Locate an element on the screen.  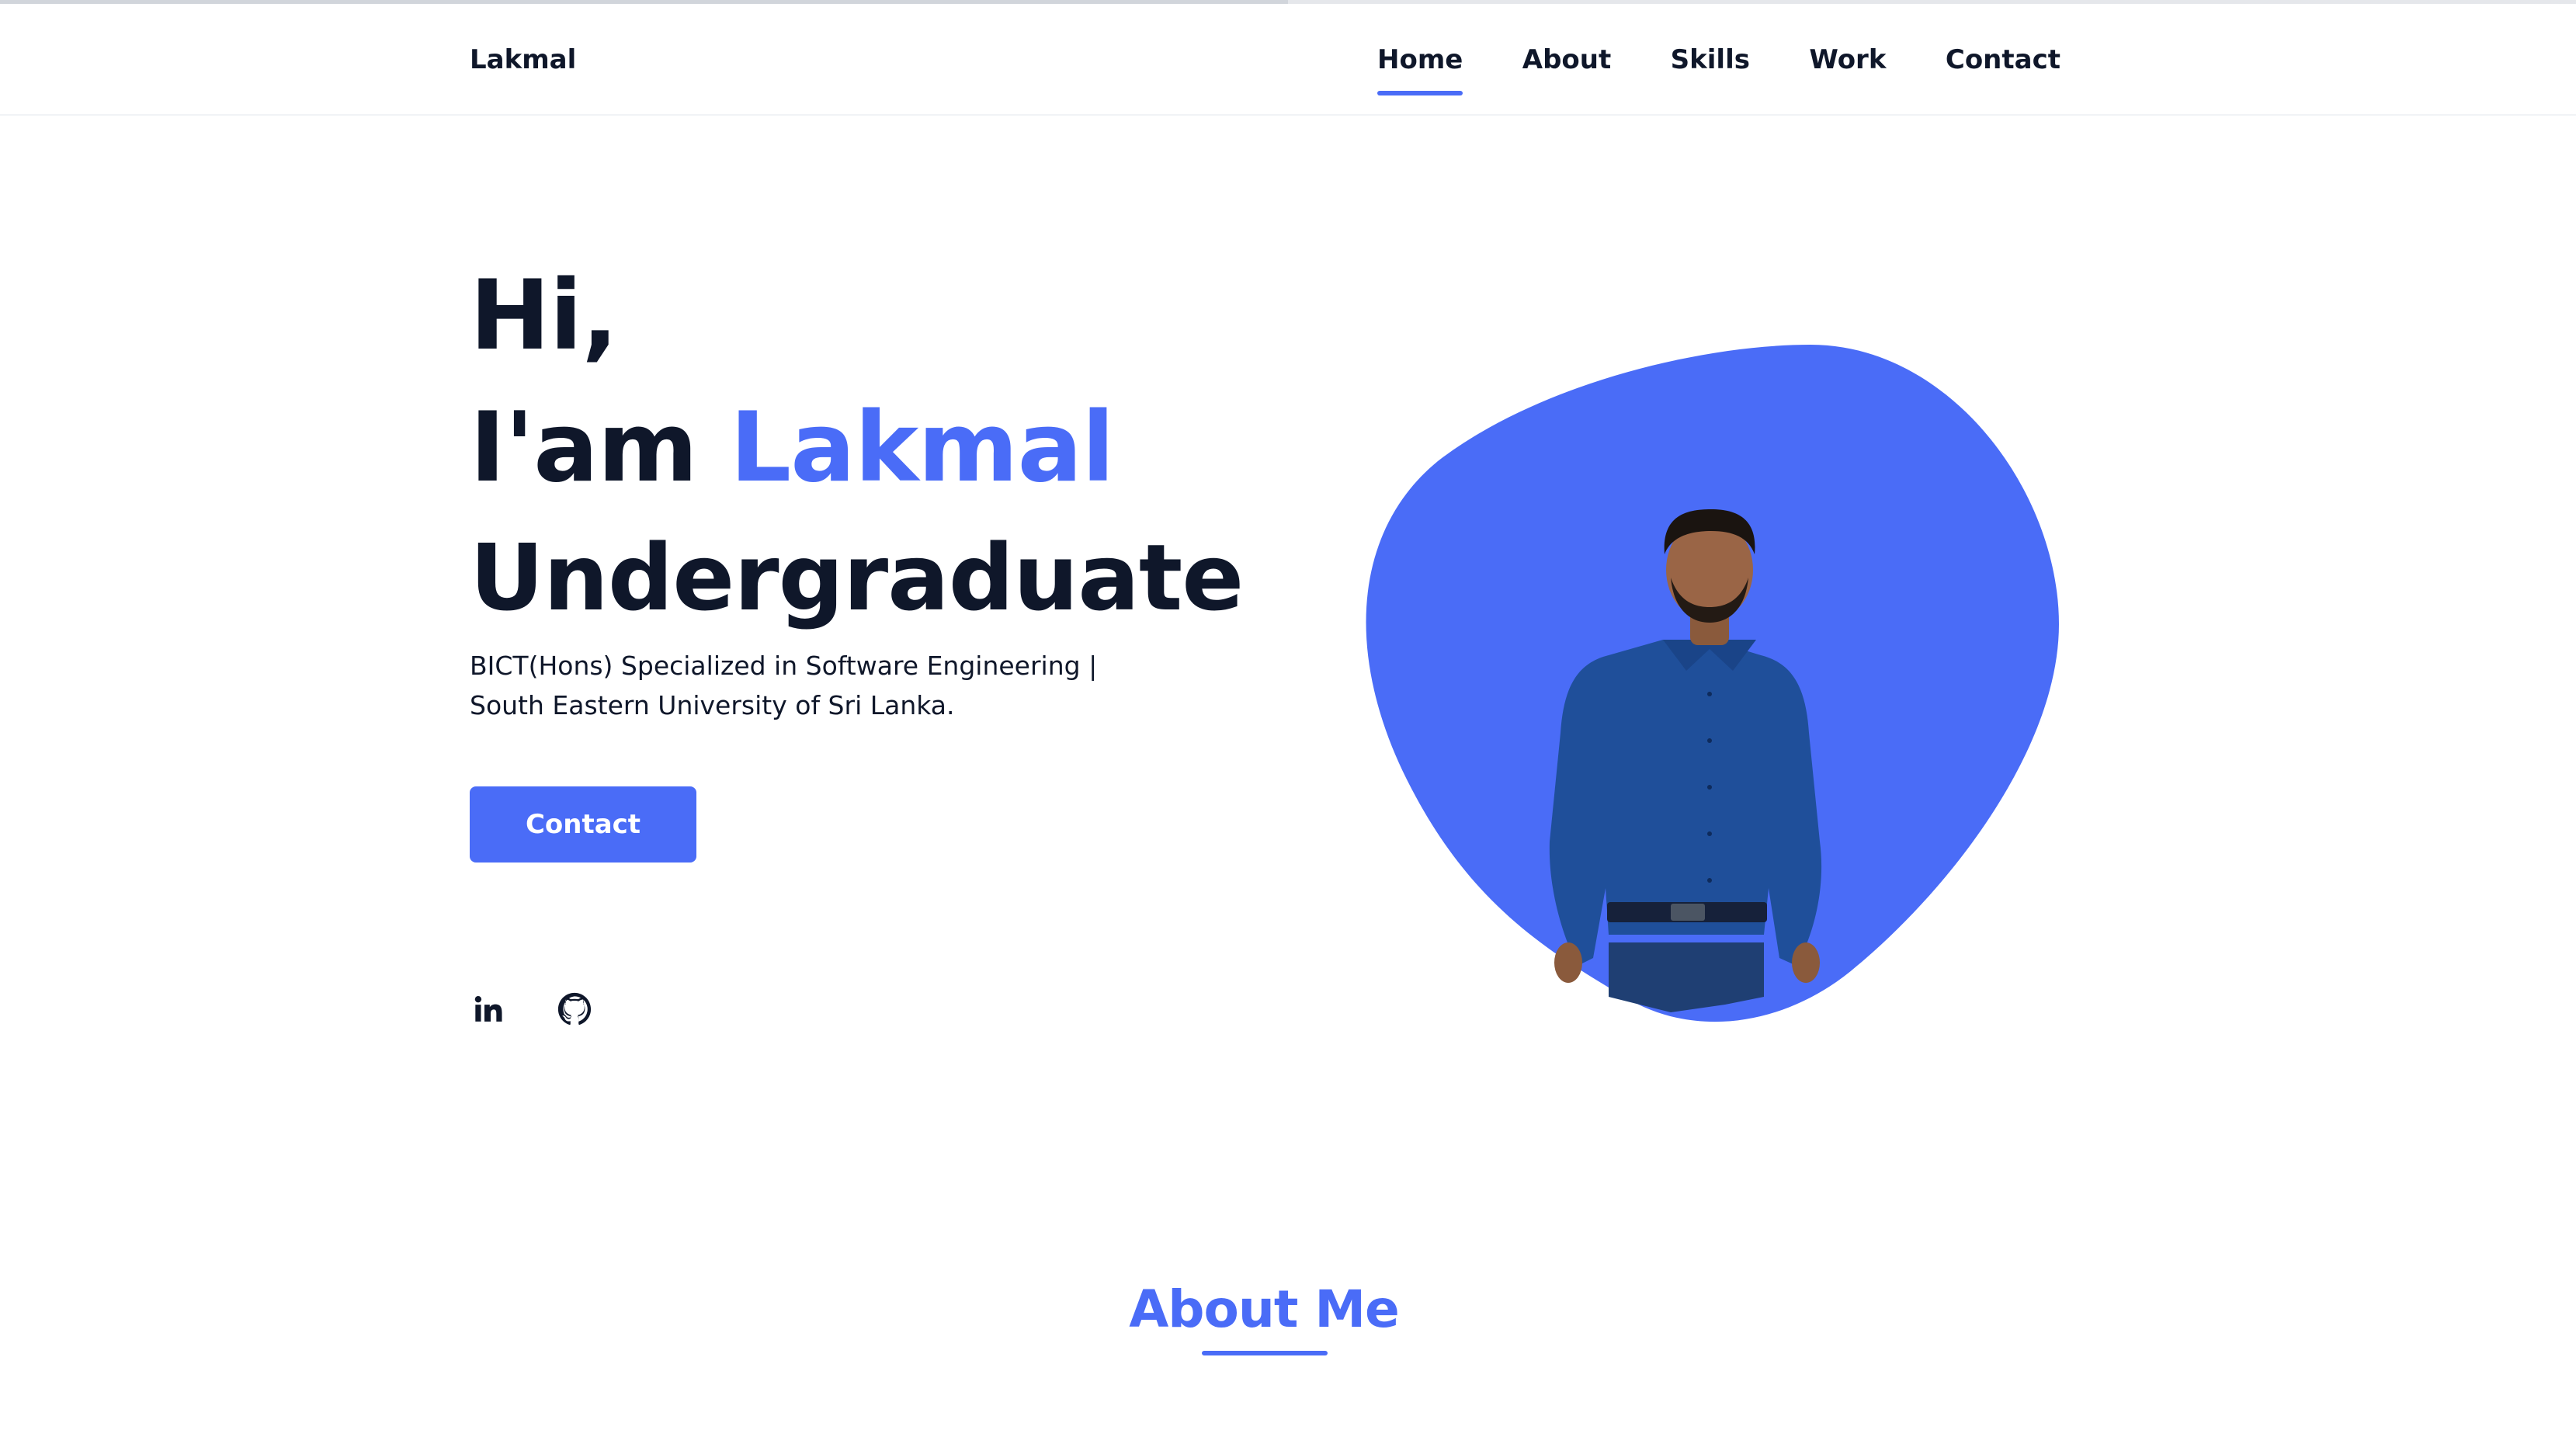
hero-greeting: Hi, is located at coordinates (544, 316).